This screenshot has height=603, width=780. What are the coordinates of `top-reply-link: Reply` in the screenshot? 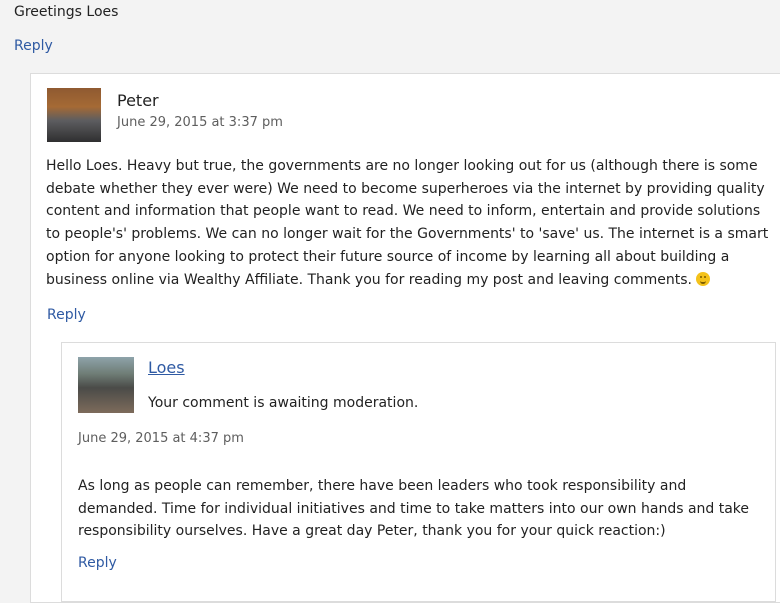 It's located at (33, 46).